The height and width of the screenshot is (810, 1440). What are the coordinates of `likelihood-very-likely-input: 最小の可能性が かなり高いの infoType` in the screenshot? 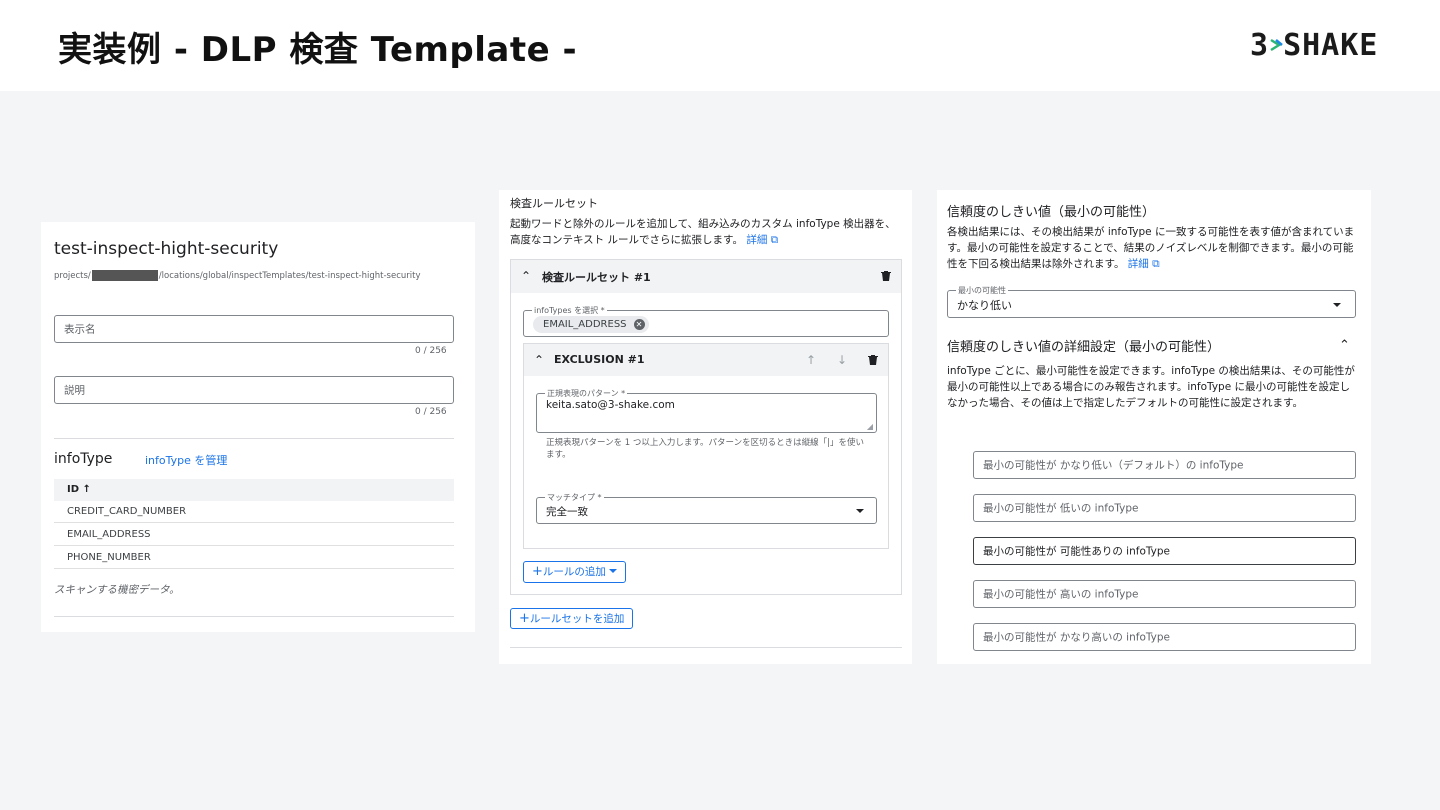 It's located at (1164, 637).